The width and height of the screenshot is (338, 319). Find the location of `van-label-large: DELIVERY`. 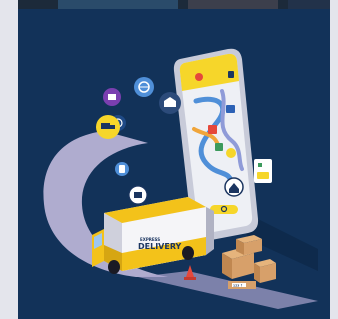

van-label-large: DELIVERY is located at coordinates (160, 246).